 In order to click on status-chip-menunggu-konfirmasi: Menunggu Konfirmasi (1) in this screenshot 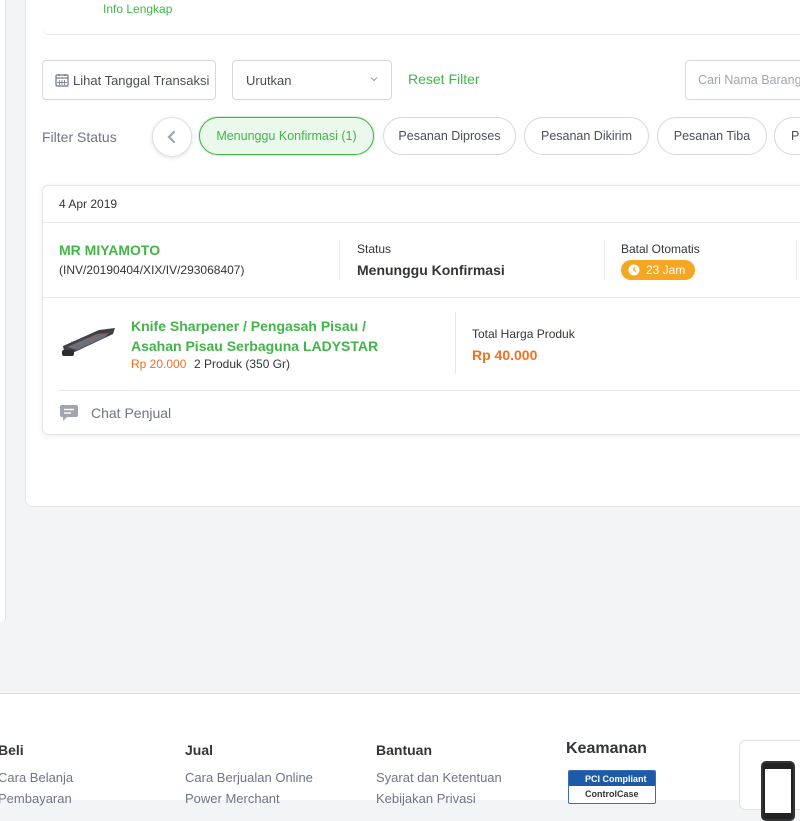, I will do `click(286, 136)`.